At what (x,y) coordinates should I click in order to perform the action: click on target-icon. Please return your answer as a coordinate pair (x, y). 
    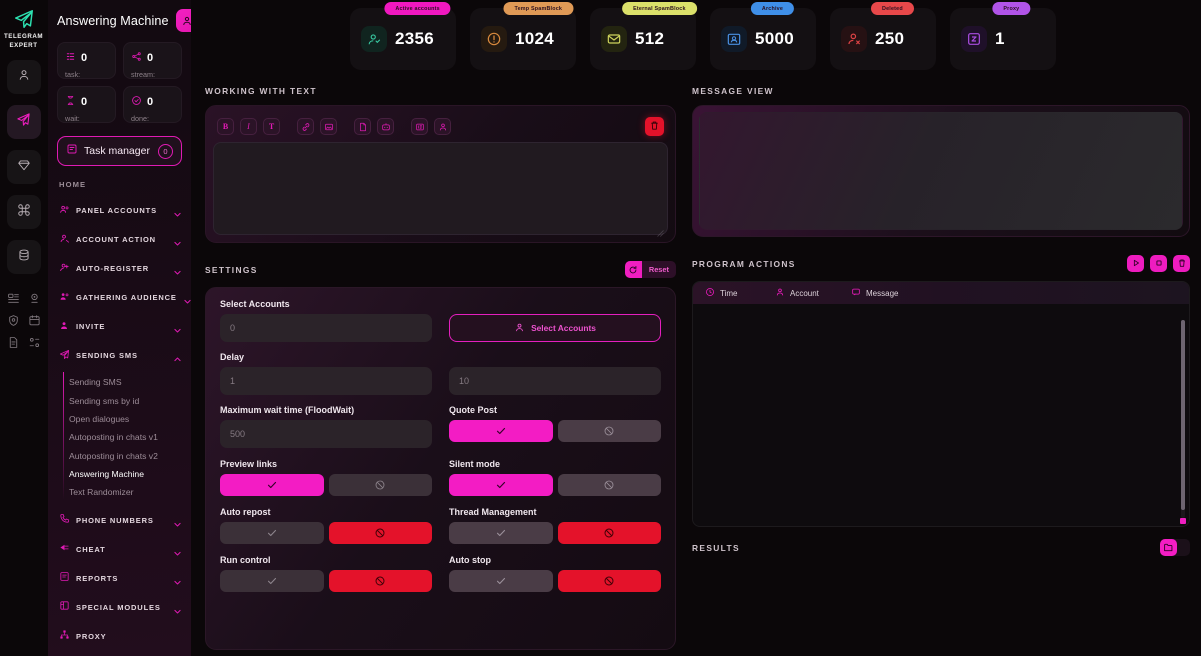
    Looking at the image, I should click on (34, 298).